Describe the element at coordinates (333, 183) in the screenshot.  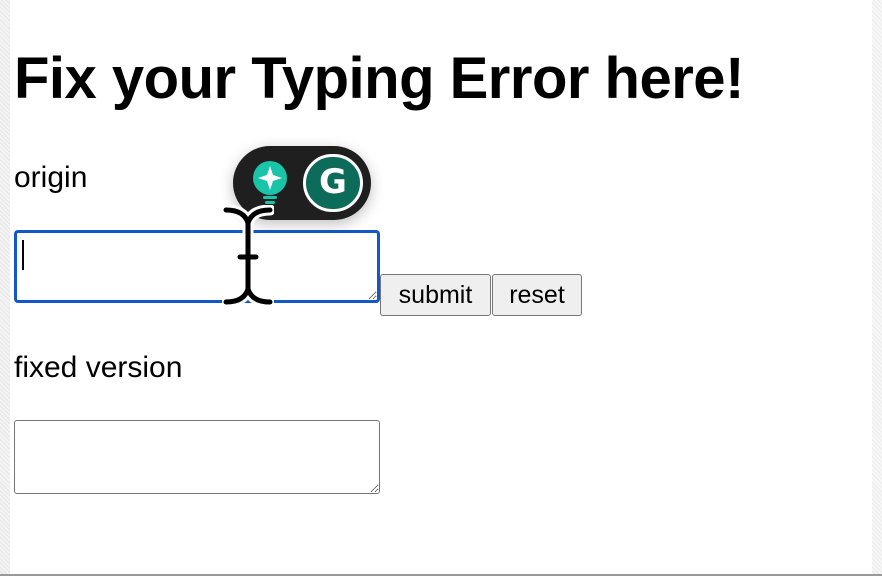
I see `grammarly-g-icon: G` at that location.